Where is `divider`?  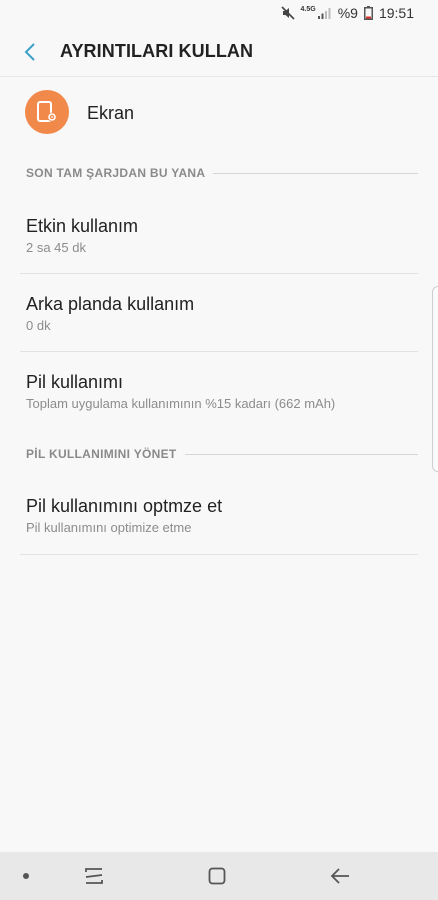 divider is located at coordinates (219, 554).